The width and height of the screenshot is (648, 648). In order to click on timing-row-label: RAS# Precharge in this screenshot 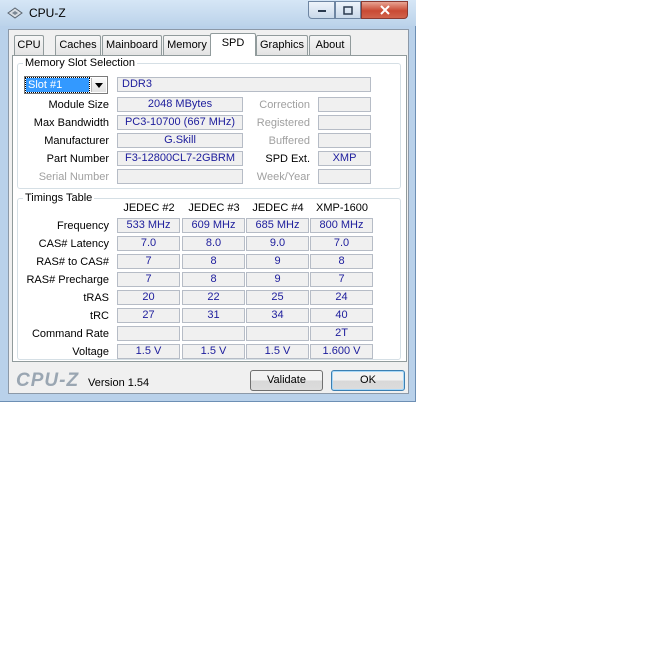, I will do `click(67, 280)`.